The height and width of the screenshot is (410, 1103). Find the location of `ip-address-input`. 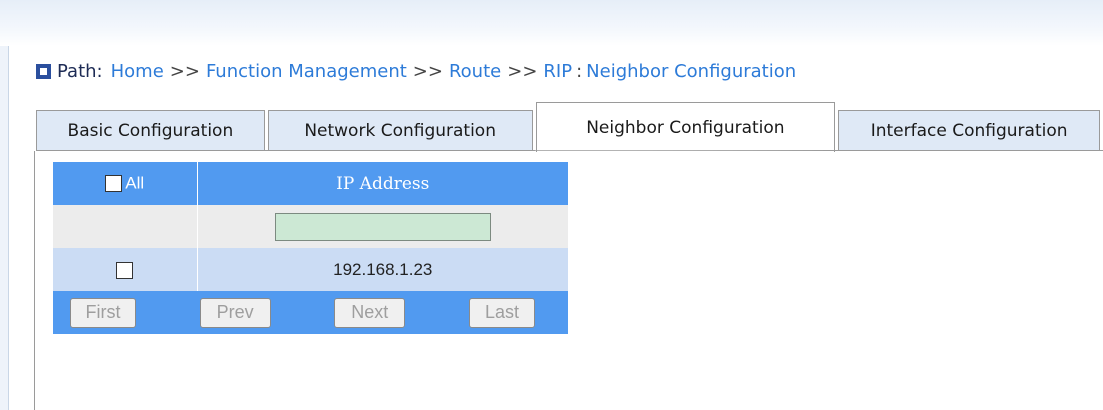

ip-address-input is located at coordinates (382, 226).